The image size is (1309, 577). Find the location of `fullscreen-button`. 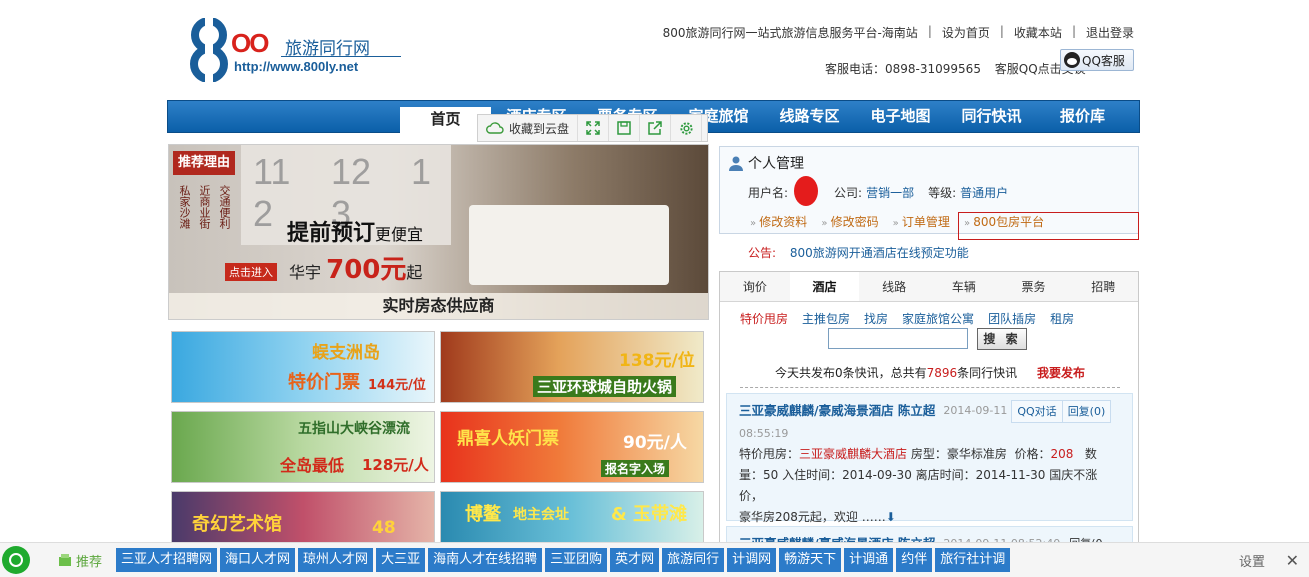

fullscreen-button is located at coordinates (594, 128).